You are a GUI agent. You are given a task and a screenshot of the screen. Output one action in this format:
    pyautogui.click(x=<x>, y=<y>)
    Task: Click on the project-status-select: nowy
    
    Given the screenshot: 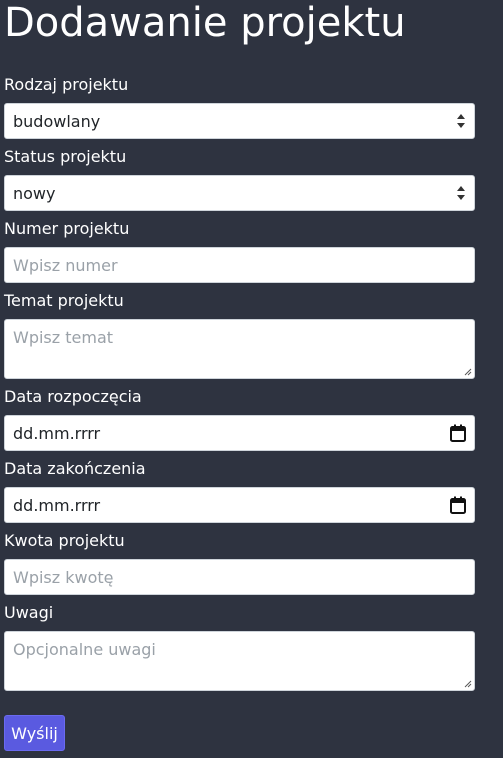 What is the action you would take?
    pyautogui.click(x=239, y=193)
    